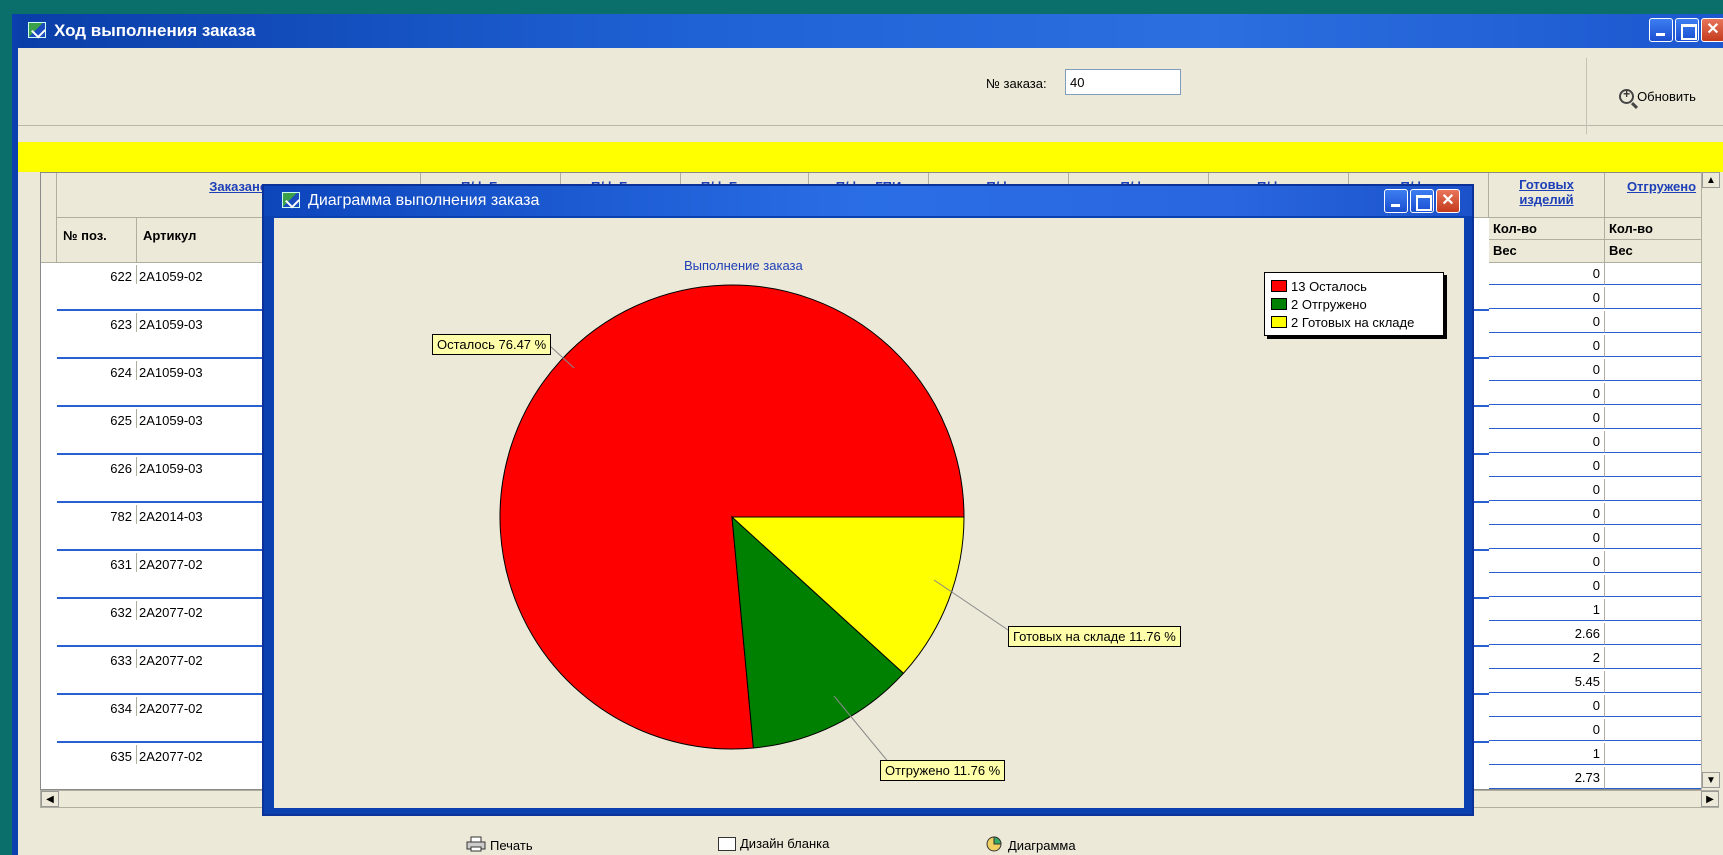 The height and width of the screenshot is (855, 1723). What do you see at coordinates (727, 843) in the screenshot?
I see `form-design-icon` at bounding box center [727, 843].